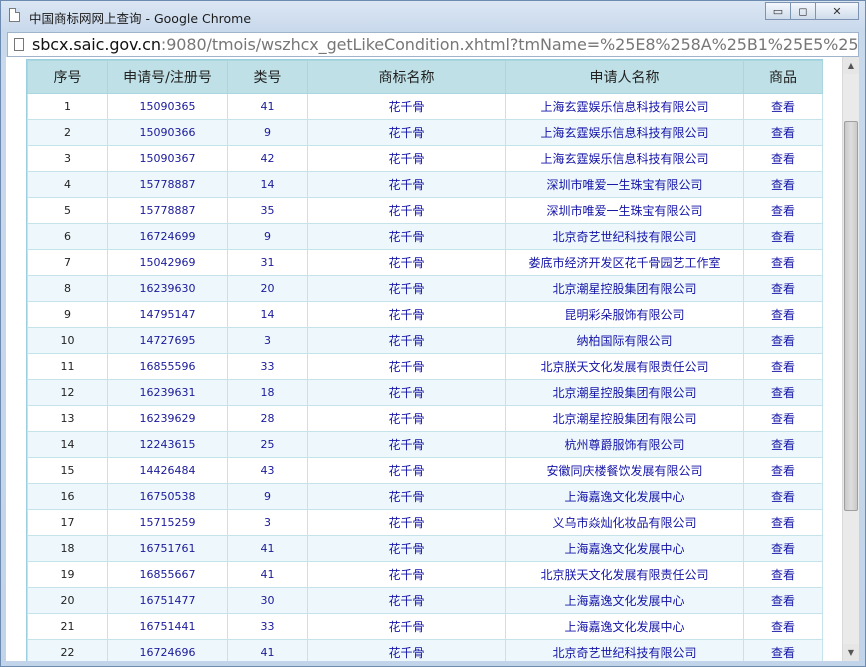 The width and height of the screenshot is (866, 667). I want to click on table-row: 2 15090366 9 花千骨 上海玄霆娱乐信息科技有限公司 查看, so click(425, 132).